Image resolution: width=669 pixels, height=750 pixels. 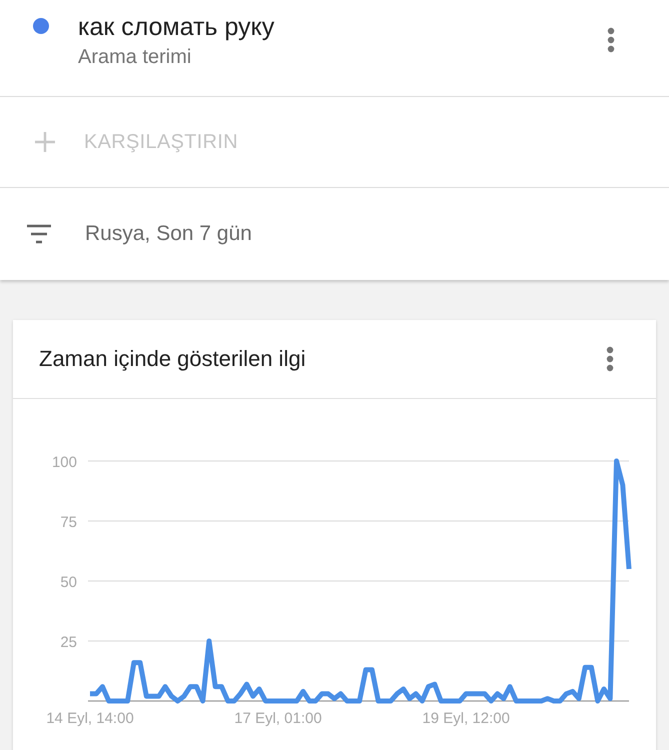 I want to click on y-tick-label: 75, so click(x=68, y=522).